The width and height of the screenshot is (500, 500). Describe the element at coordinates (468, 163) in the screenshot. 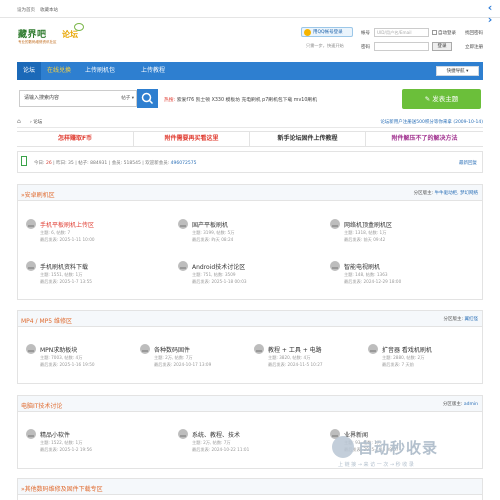

I see `latest-reply-link: 最新回复` at that location.